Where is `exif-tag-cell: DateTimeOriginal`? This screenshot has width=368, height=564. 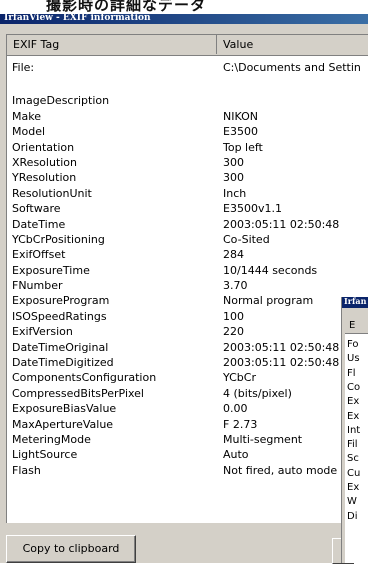 exif-tag-cell: DateTimeOriginal is located at coordinates (60, 347).